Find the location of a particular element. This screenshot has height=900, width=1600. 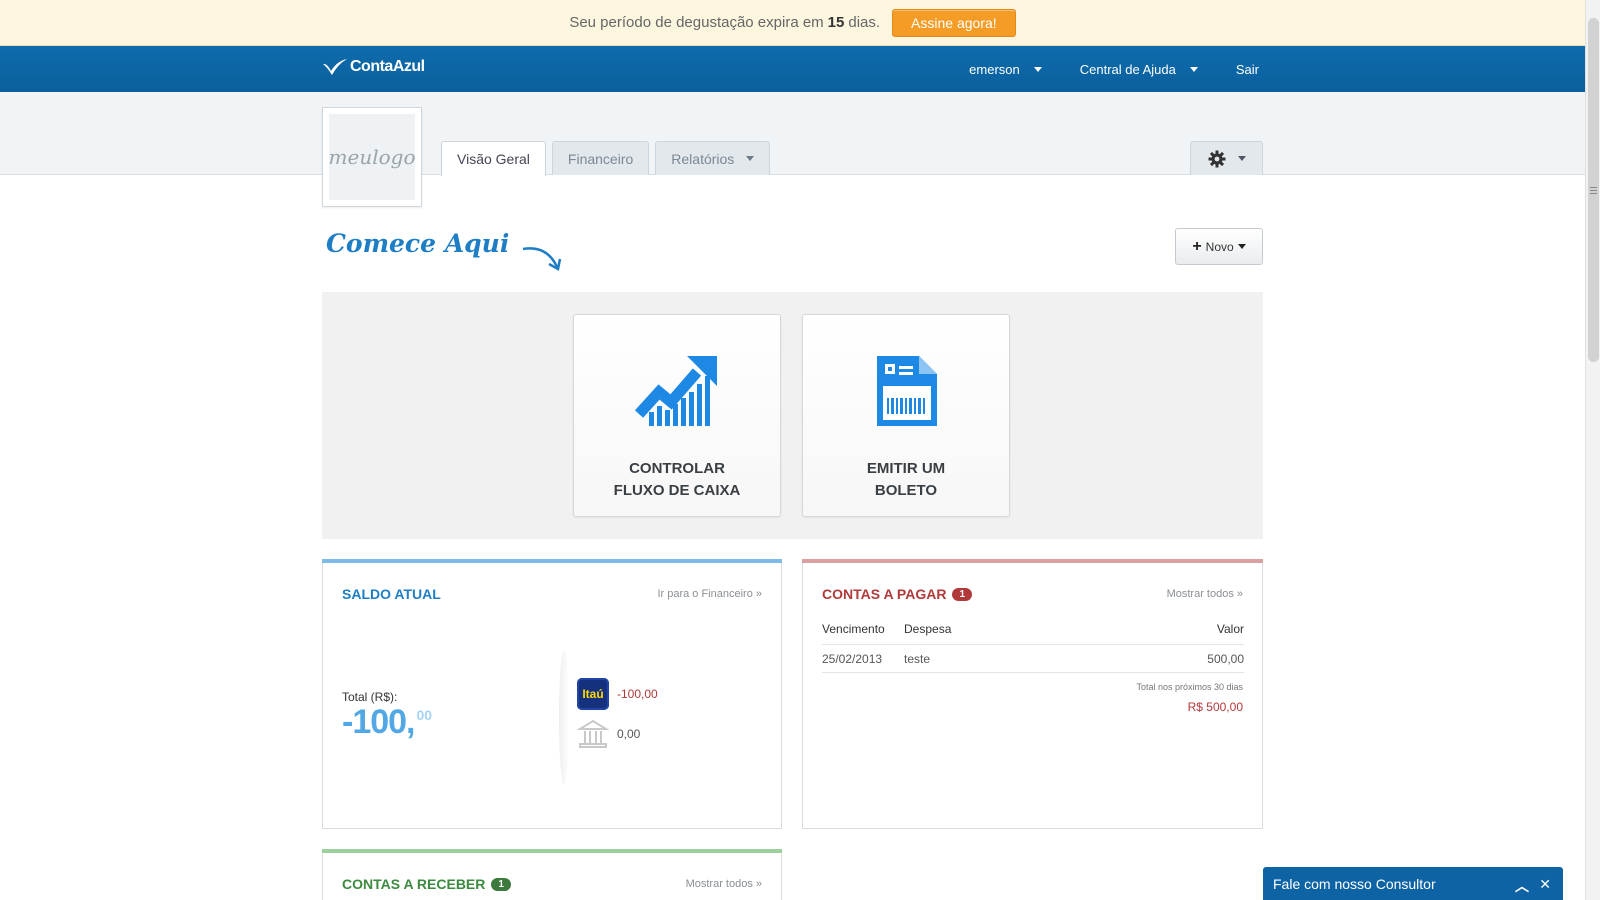

tab-label: Financeiro is located at coordinates (600, 158).